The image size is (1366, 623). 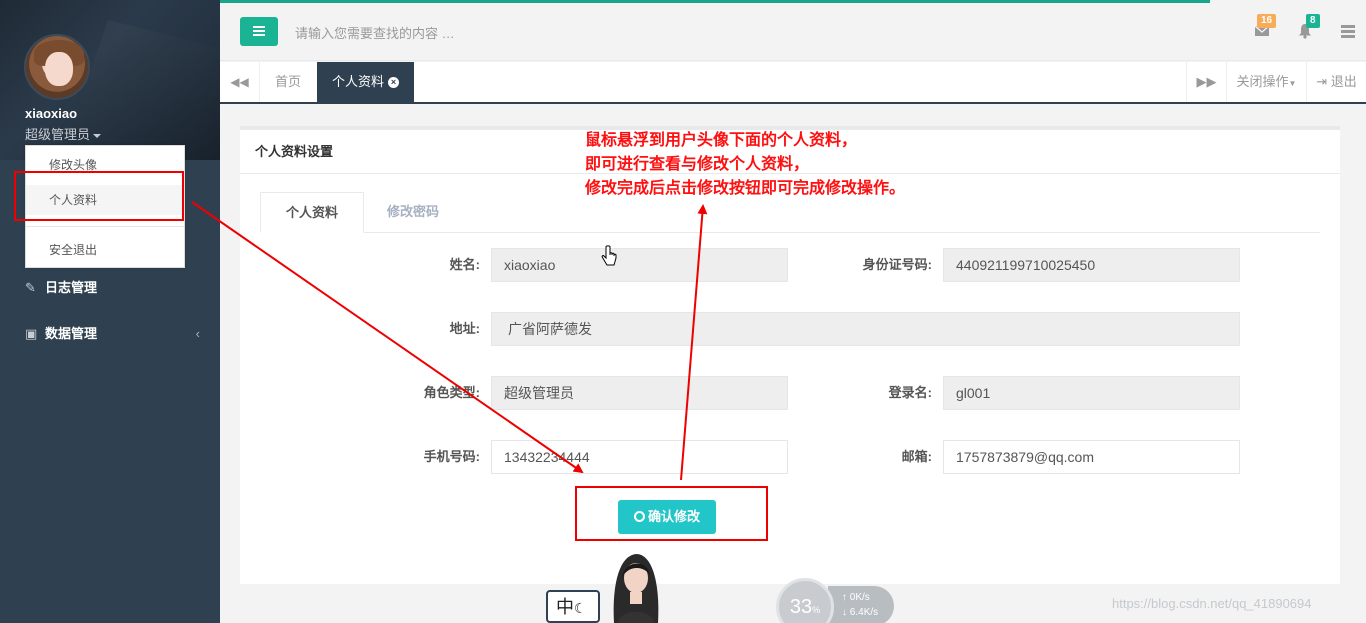 I want to click on top-navbar: 16 8, so click(x=793, y=32).